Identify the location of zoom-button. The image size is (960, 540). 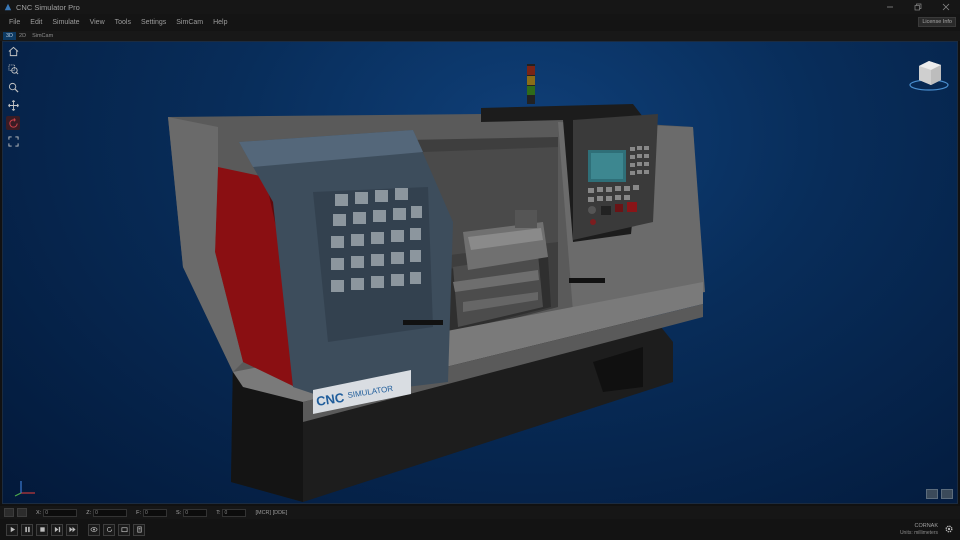
(13, 87).